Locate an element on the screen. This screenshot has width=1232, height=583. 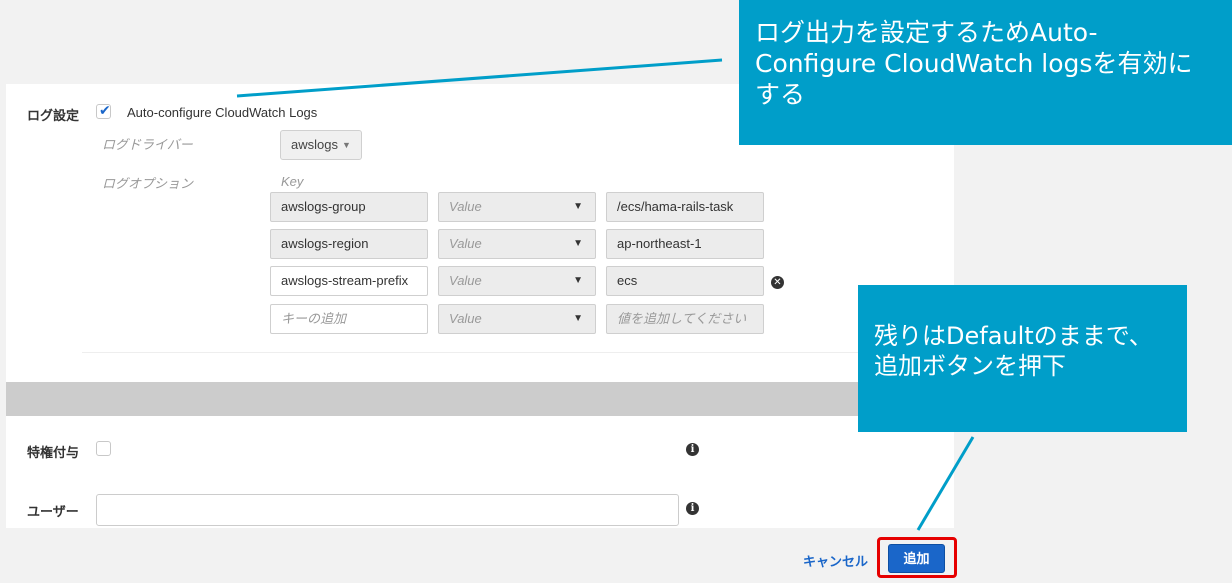
callout-top-connector is located at coordinates (479, 78).